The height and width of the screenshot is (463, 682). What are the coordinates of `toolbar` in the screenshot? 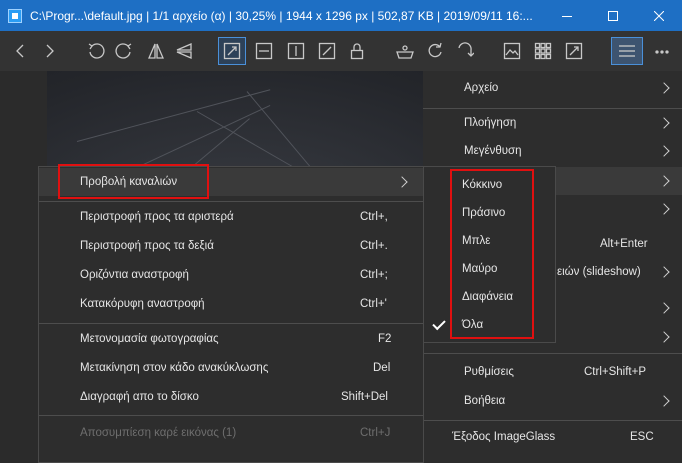 It's located at (341, 51).